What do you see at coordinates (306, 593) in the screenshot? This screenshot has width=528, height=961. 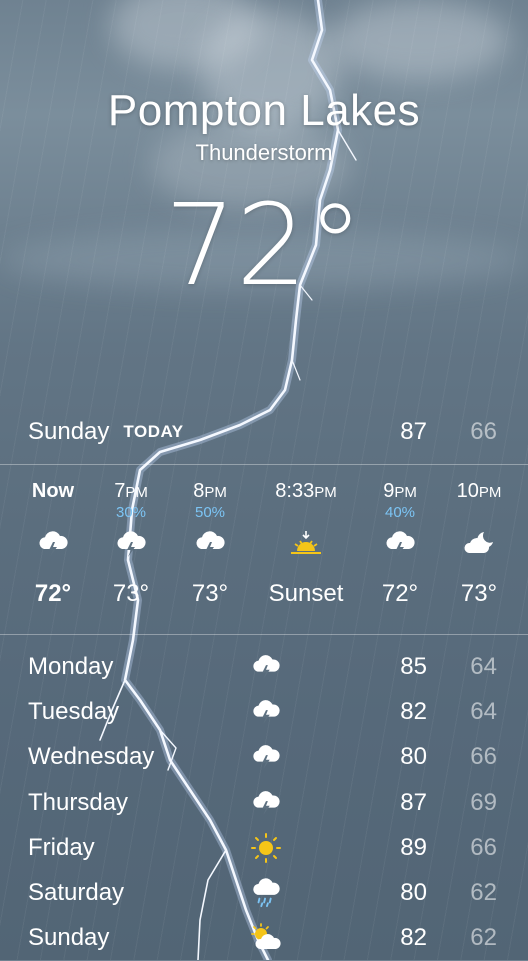 I see `hour-temp: Sunset` at bounding box center [306, 593].